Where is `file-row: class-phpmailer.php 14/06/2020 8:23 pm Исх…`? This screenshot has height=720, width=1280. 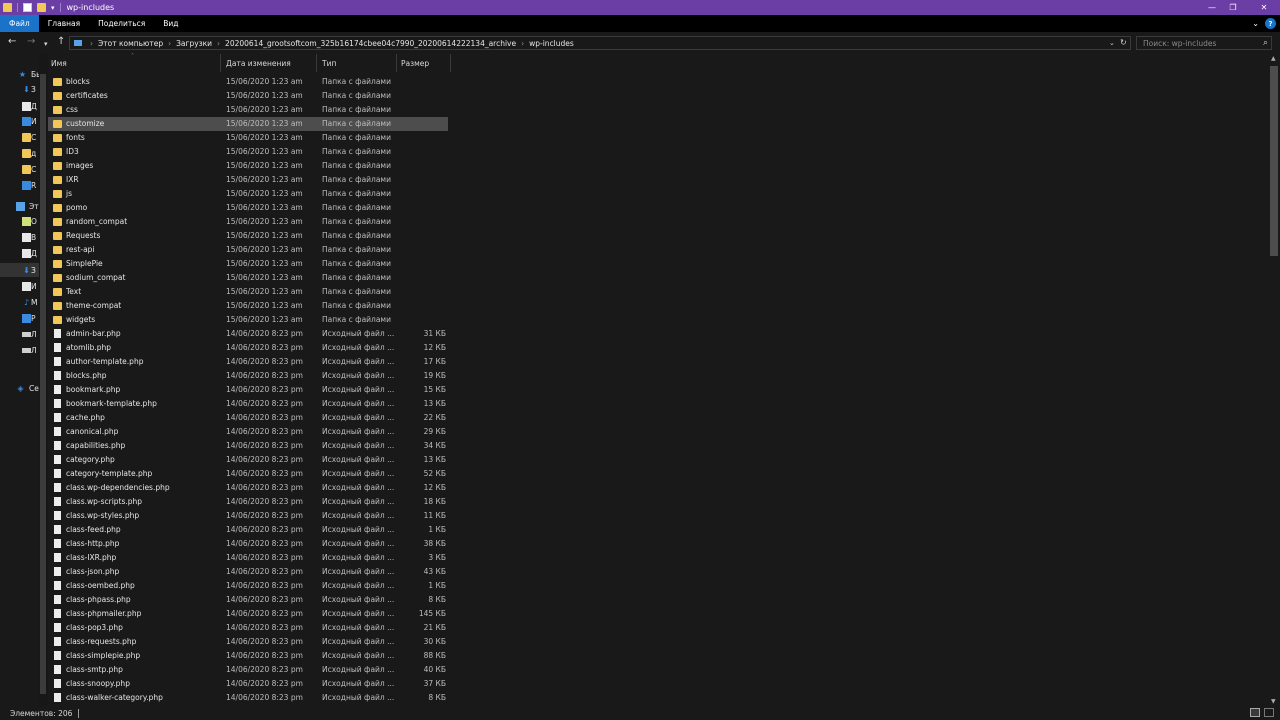 file-row: class-phpmailer.php 14/06/2020 8:23 pm Исх… is located at coordinates (248, 614).